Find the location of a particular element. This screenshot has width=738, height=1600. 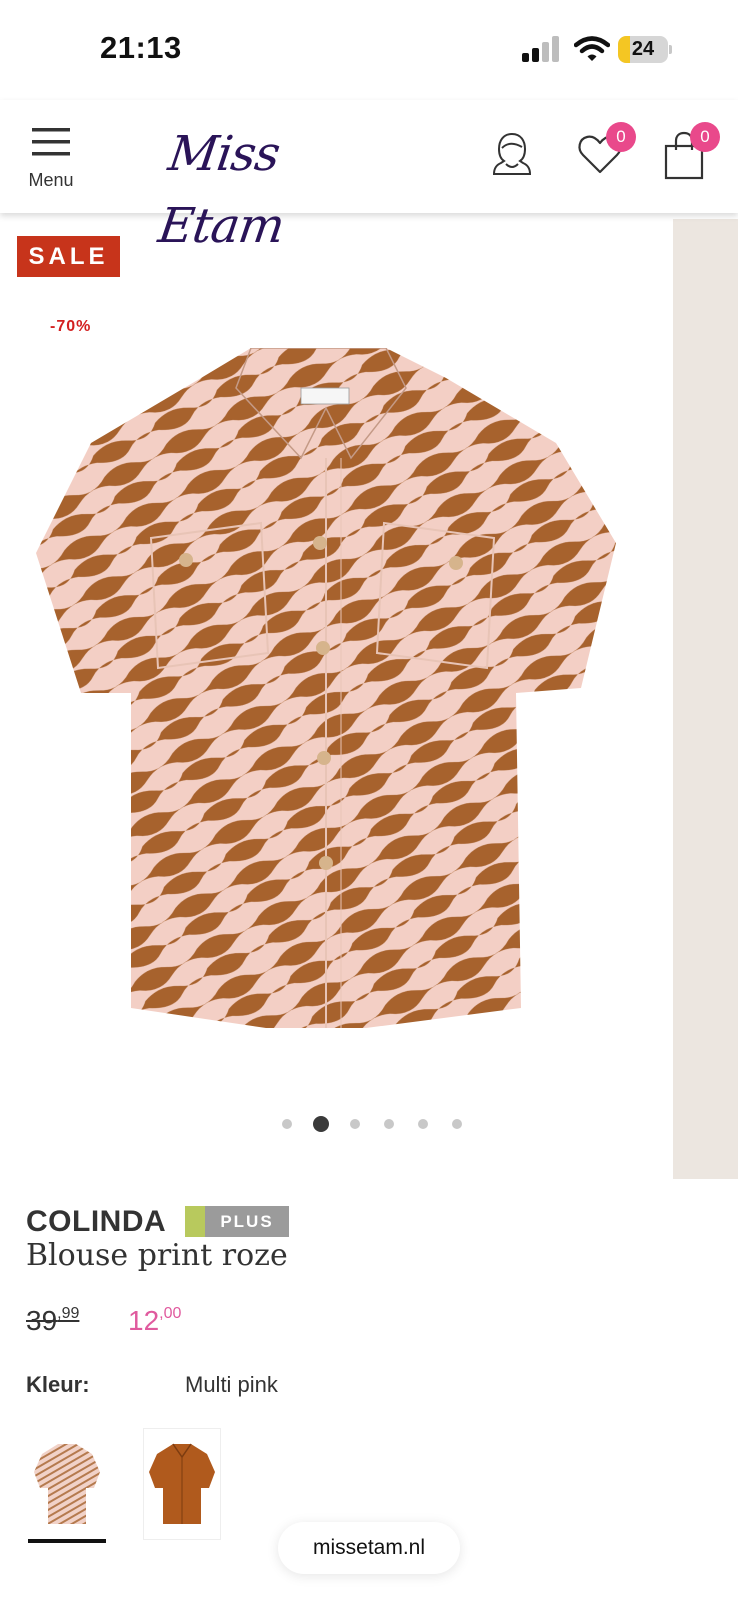

menu-button: Menu is located at coordinates (51, 160).